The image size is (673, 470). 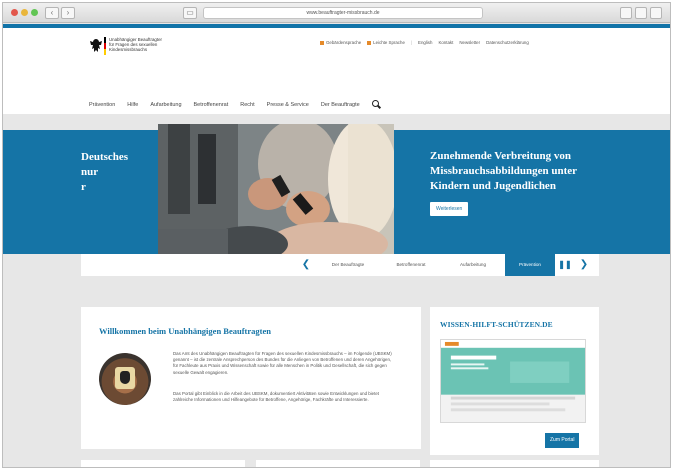 I want to click on nav-item-recht: Recht, so click(x=247, y=105).